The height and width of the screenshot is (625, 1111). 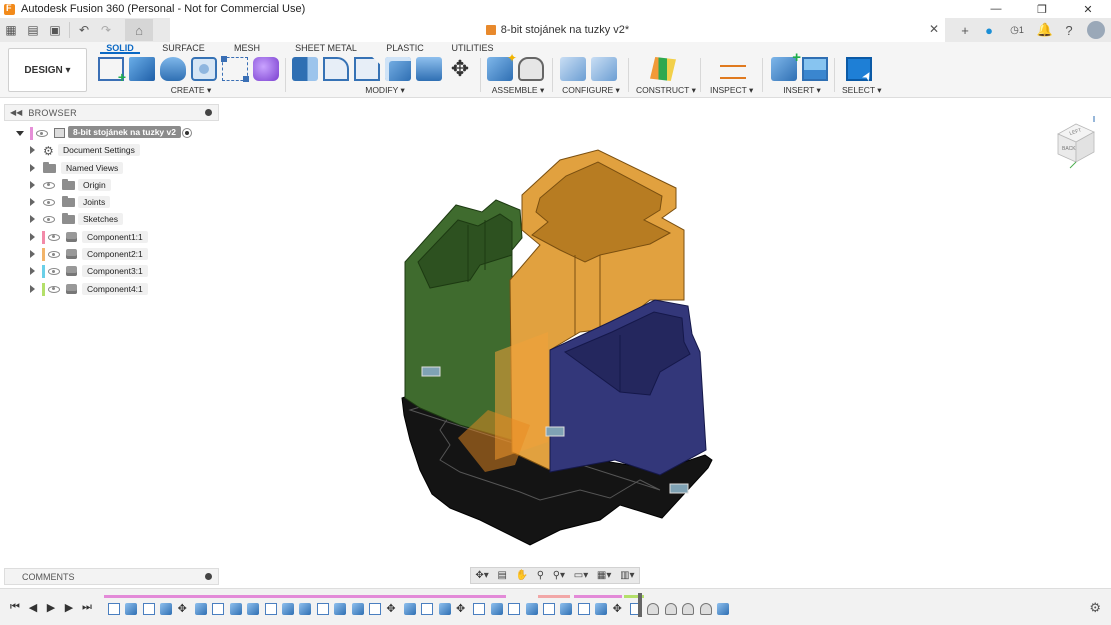 I want to click on timeline: ⏮ ◀ ▶ ▶ ⏭ ✥ ✥ ✥ ✥ ⚙, so click(x=555, y=606).